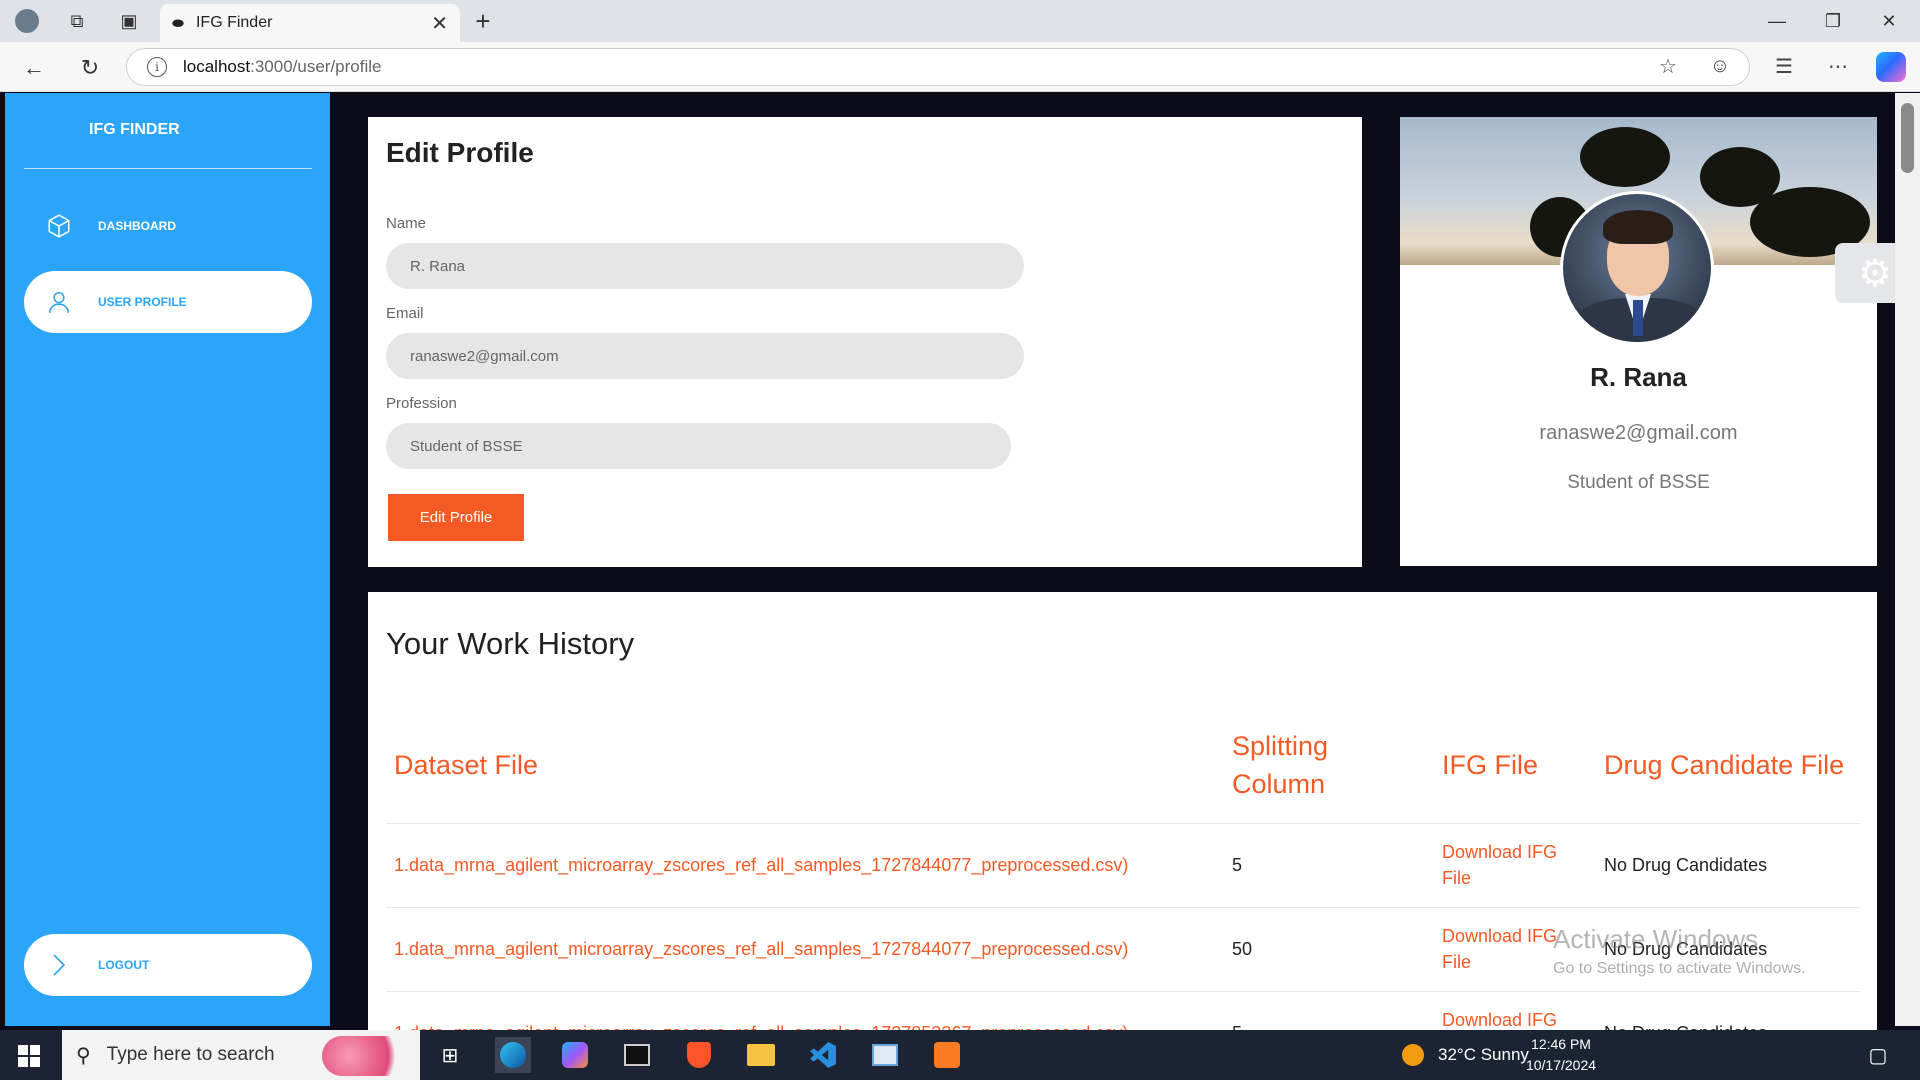 The height and width of the screenshot is (1080, 1920). What do you see at coordinates (168, 965) in the screenshot?
I see `logout-button: LOGOUT` at bounding box center [168, 965].